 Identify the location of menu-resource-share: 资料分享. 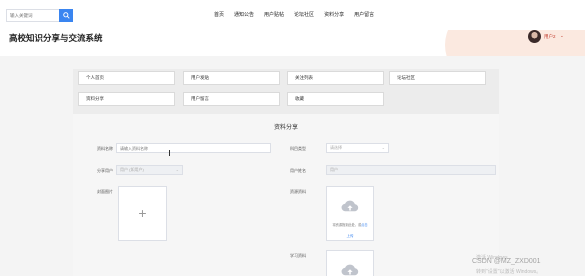
(126, 99).